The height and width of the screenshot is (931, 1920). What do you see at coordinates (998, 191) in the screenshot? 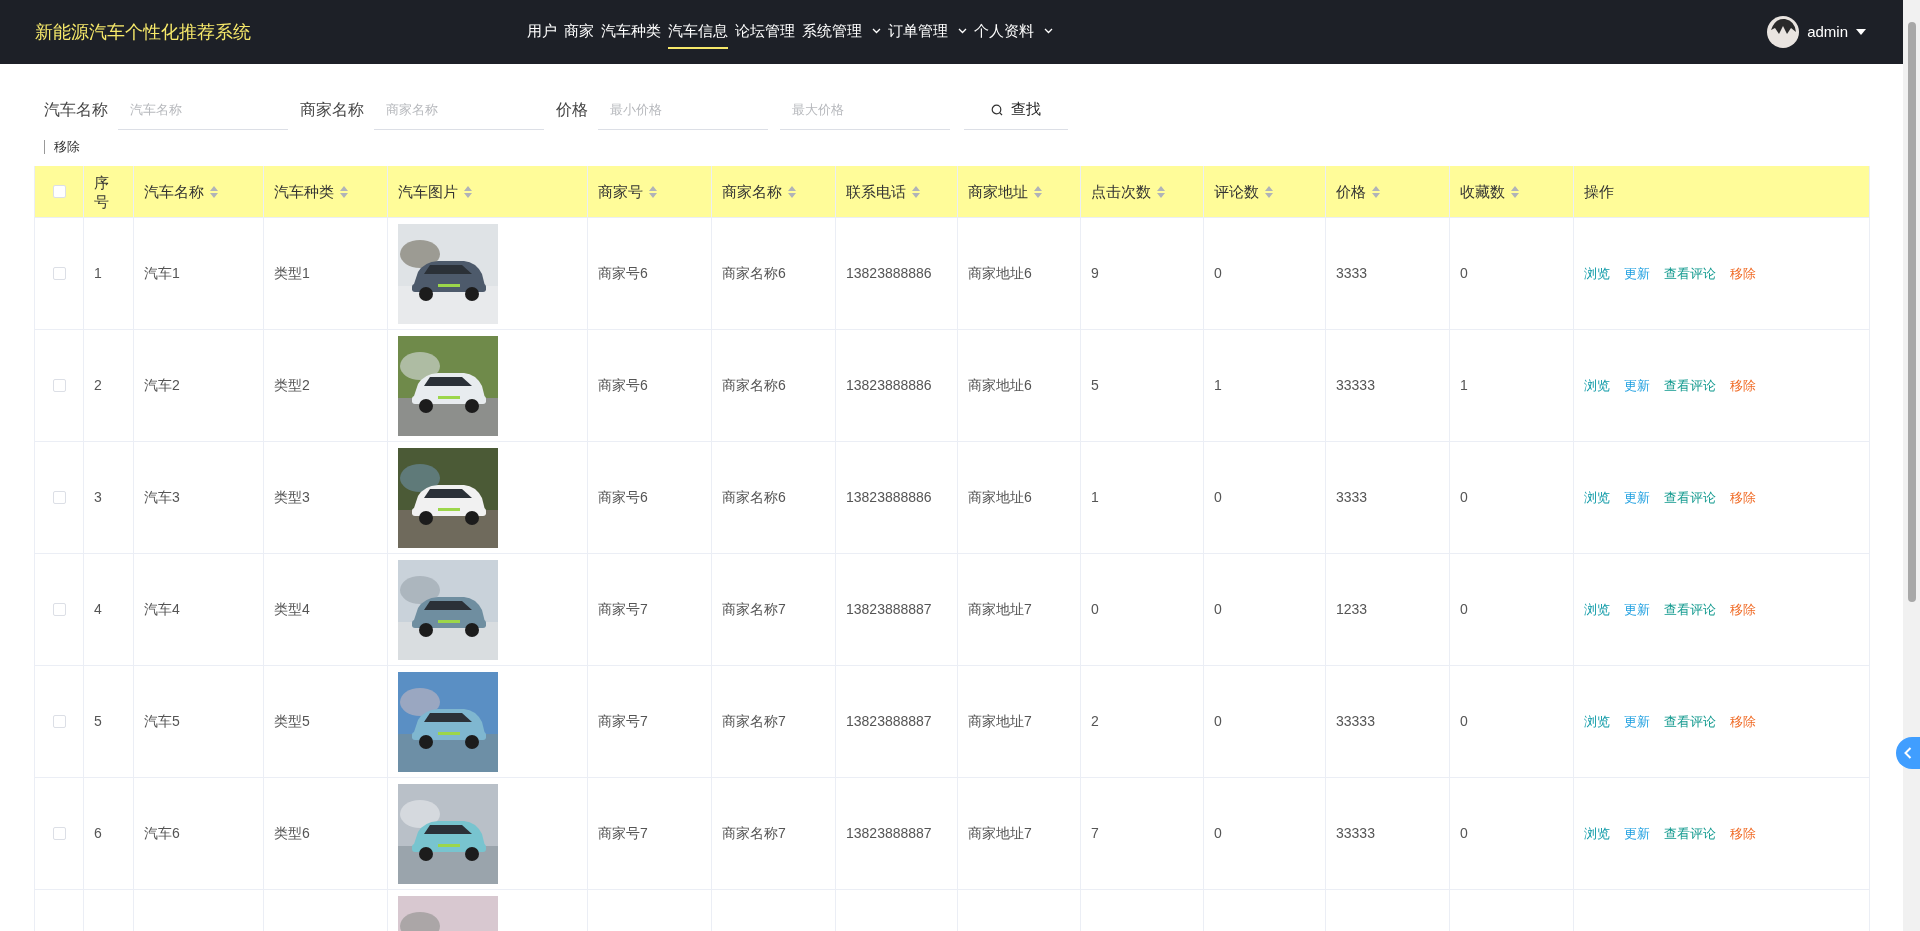
I see `column-header: 商家地址` at bounding box center [998, 191].